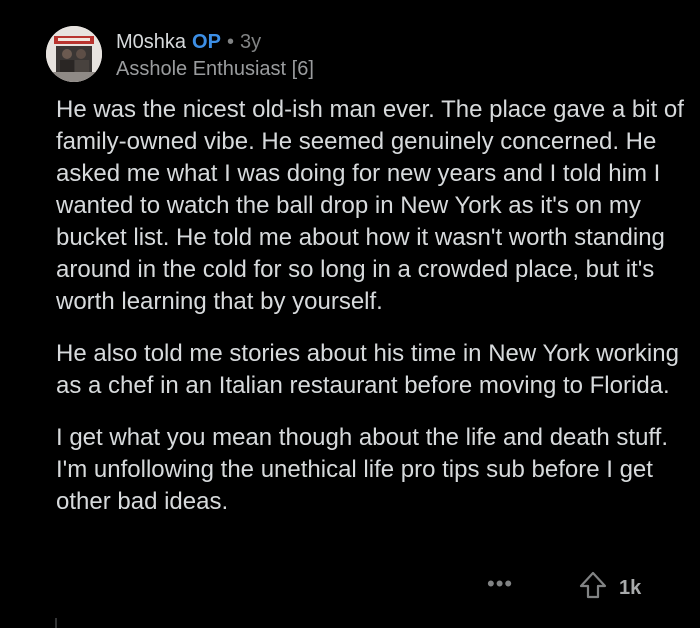 Image resolution: width=700 pixels, height=628 pixels. Describe the element at coordinates (630, 588) in the screenshot. I see `vote-score: 1k` at that location.